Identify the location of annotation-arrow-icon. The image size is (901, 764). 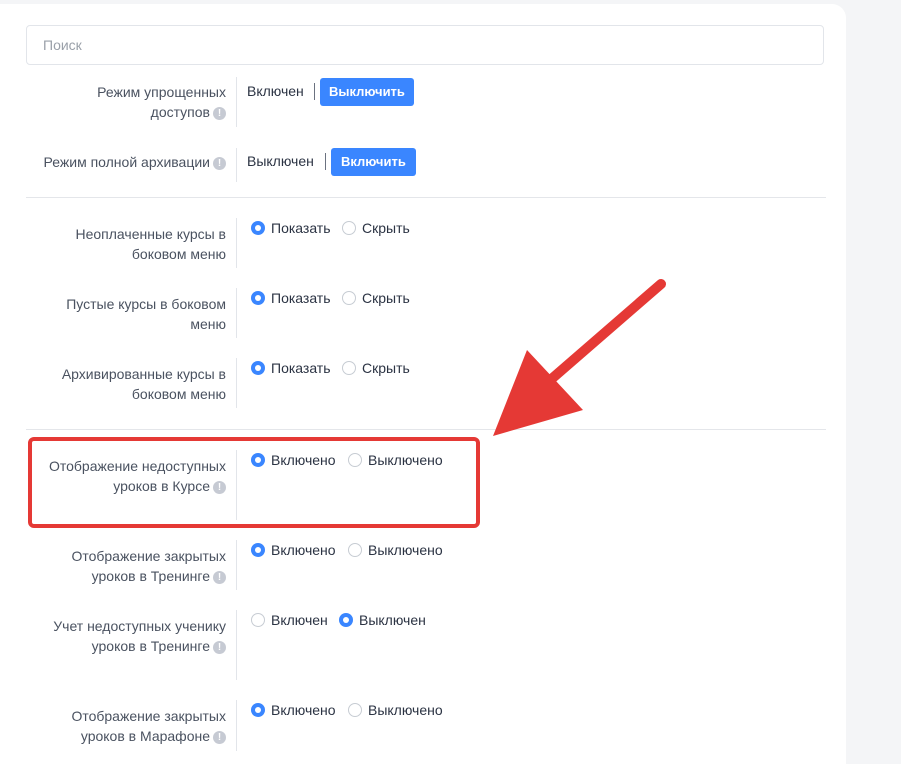
(579, 357).